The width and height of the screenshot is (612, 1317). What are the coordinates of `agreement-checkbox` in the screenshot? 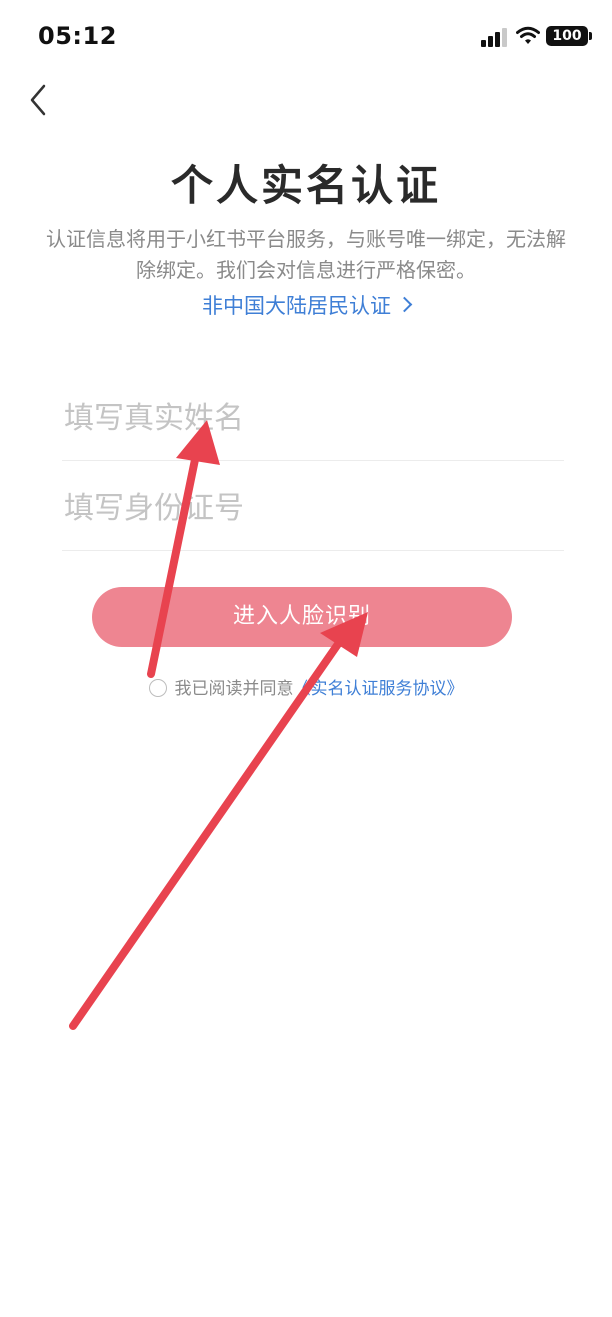 It's located at (157, 688).